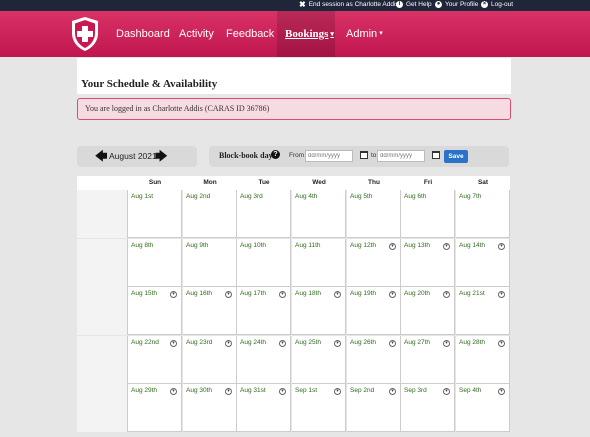  Describe the element at coordinates (428, 262) in the screenshot. I see `calendar-day-cell: Aug 13th ▾` at that location.